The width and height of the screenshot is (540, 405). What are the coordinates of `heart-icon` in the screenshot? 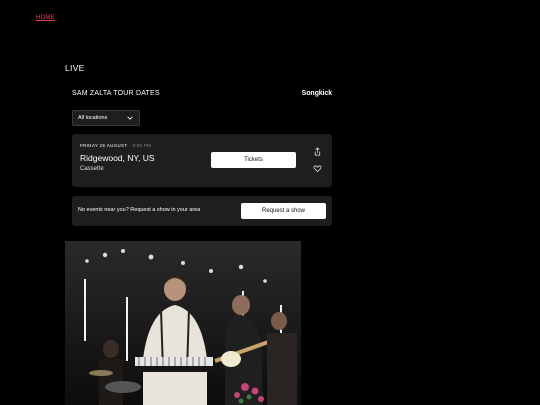 It's located at (317, 168).